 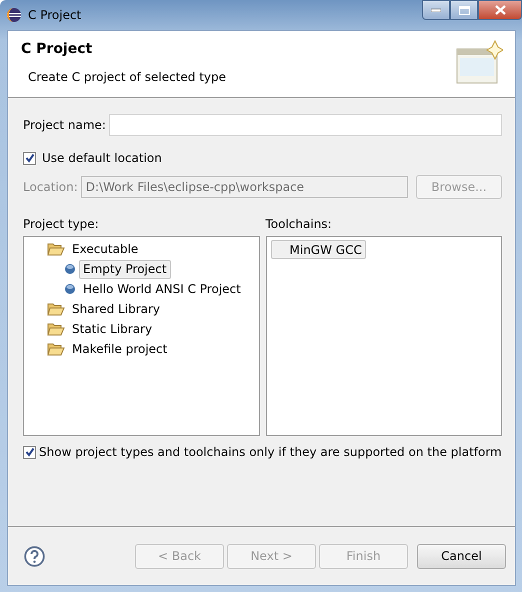 What do you see at coordinates (112, 329) in the screenshot?
I see `tree-item: Static Library` at bounding box center [112, 329].